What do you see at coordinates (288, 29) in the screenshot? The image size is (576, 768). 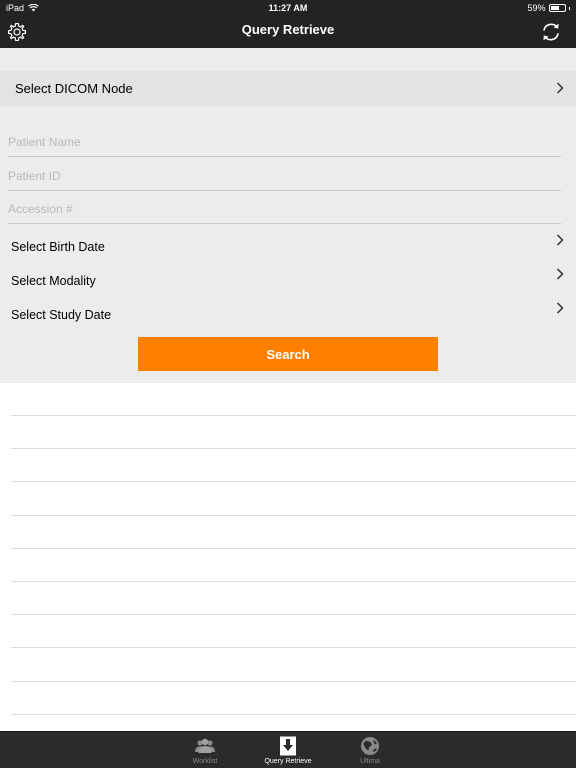 I see `page-title: Query Retrieve` at bounding box center [288, 29].